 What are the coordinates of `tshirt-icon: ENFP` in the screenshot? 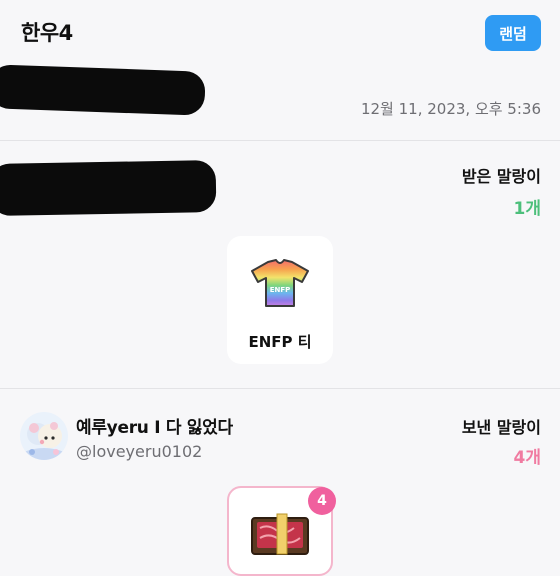 It's located at (280, 283).